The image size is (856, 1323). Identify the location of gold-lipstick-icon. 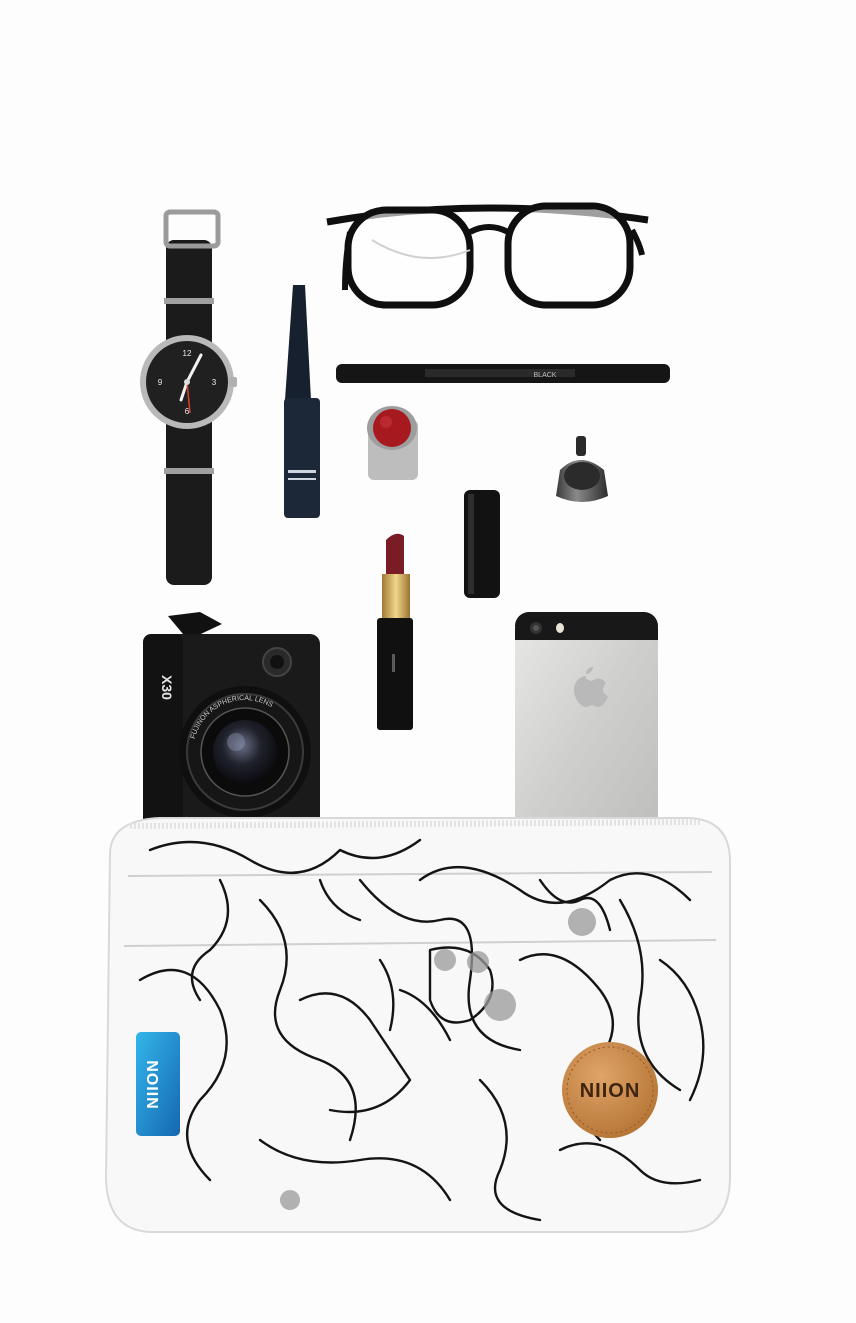
(395, 631).